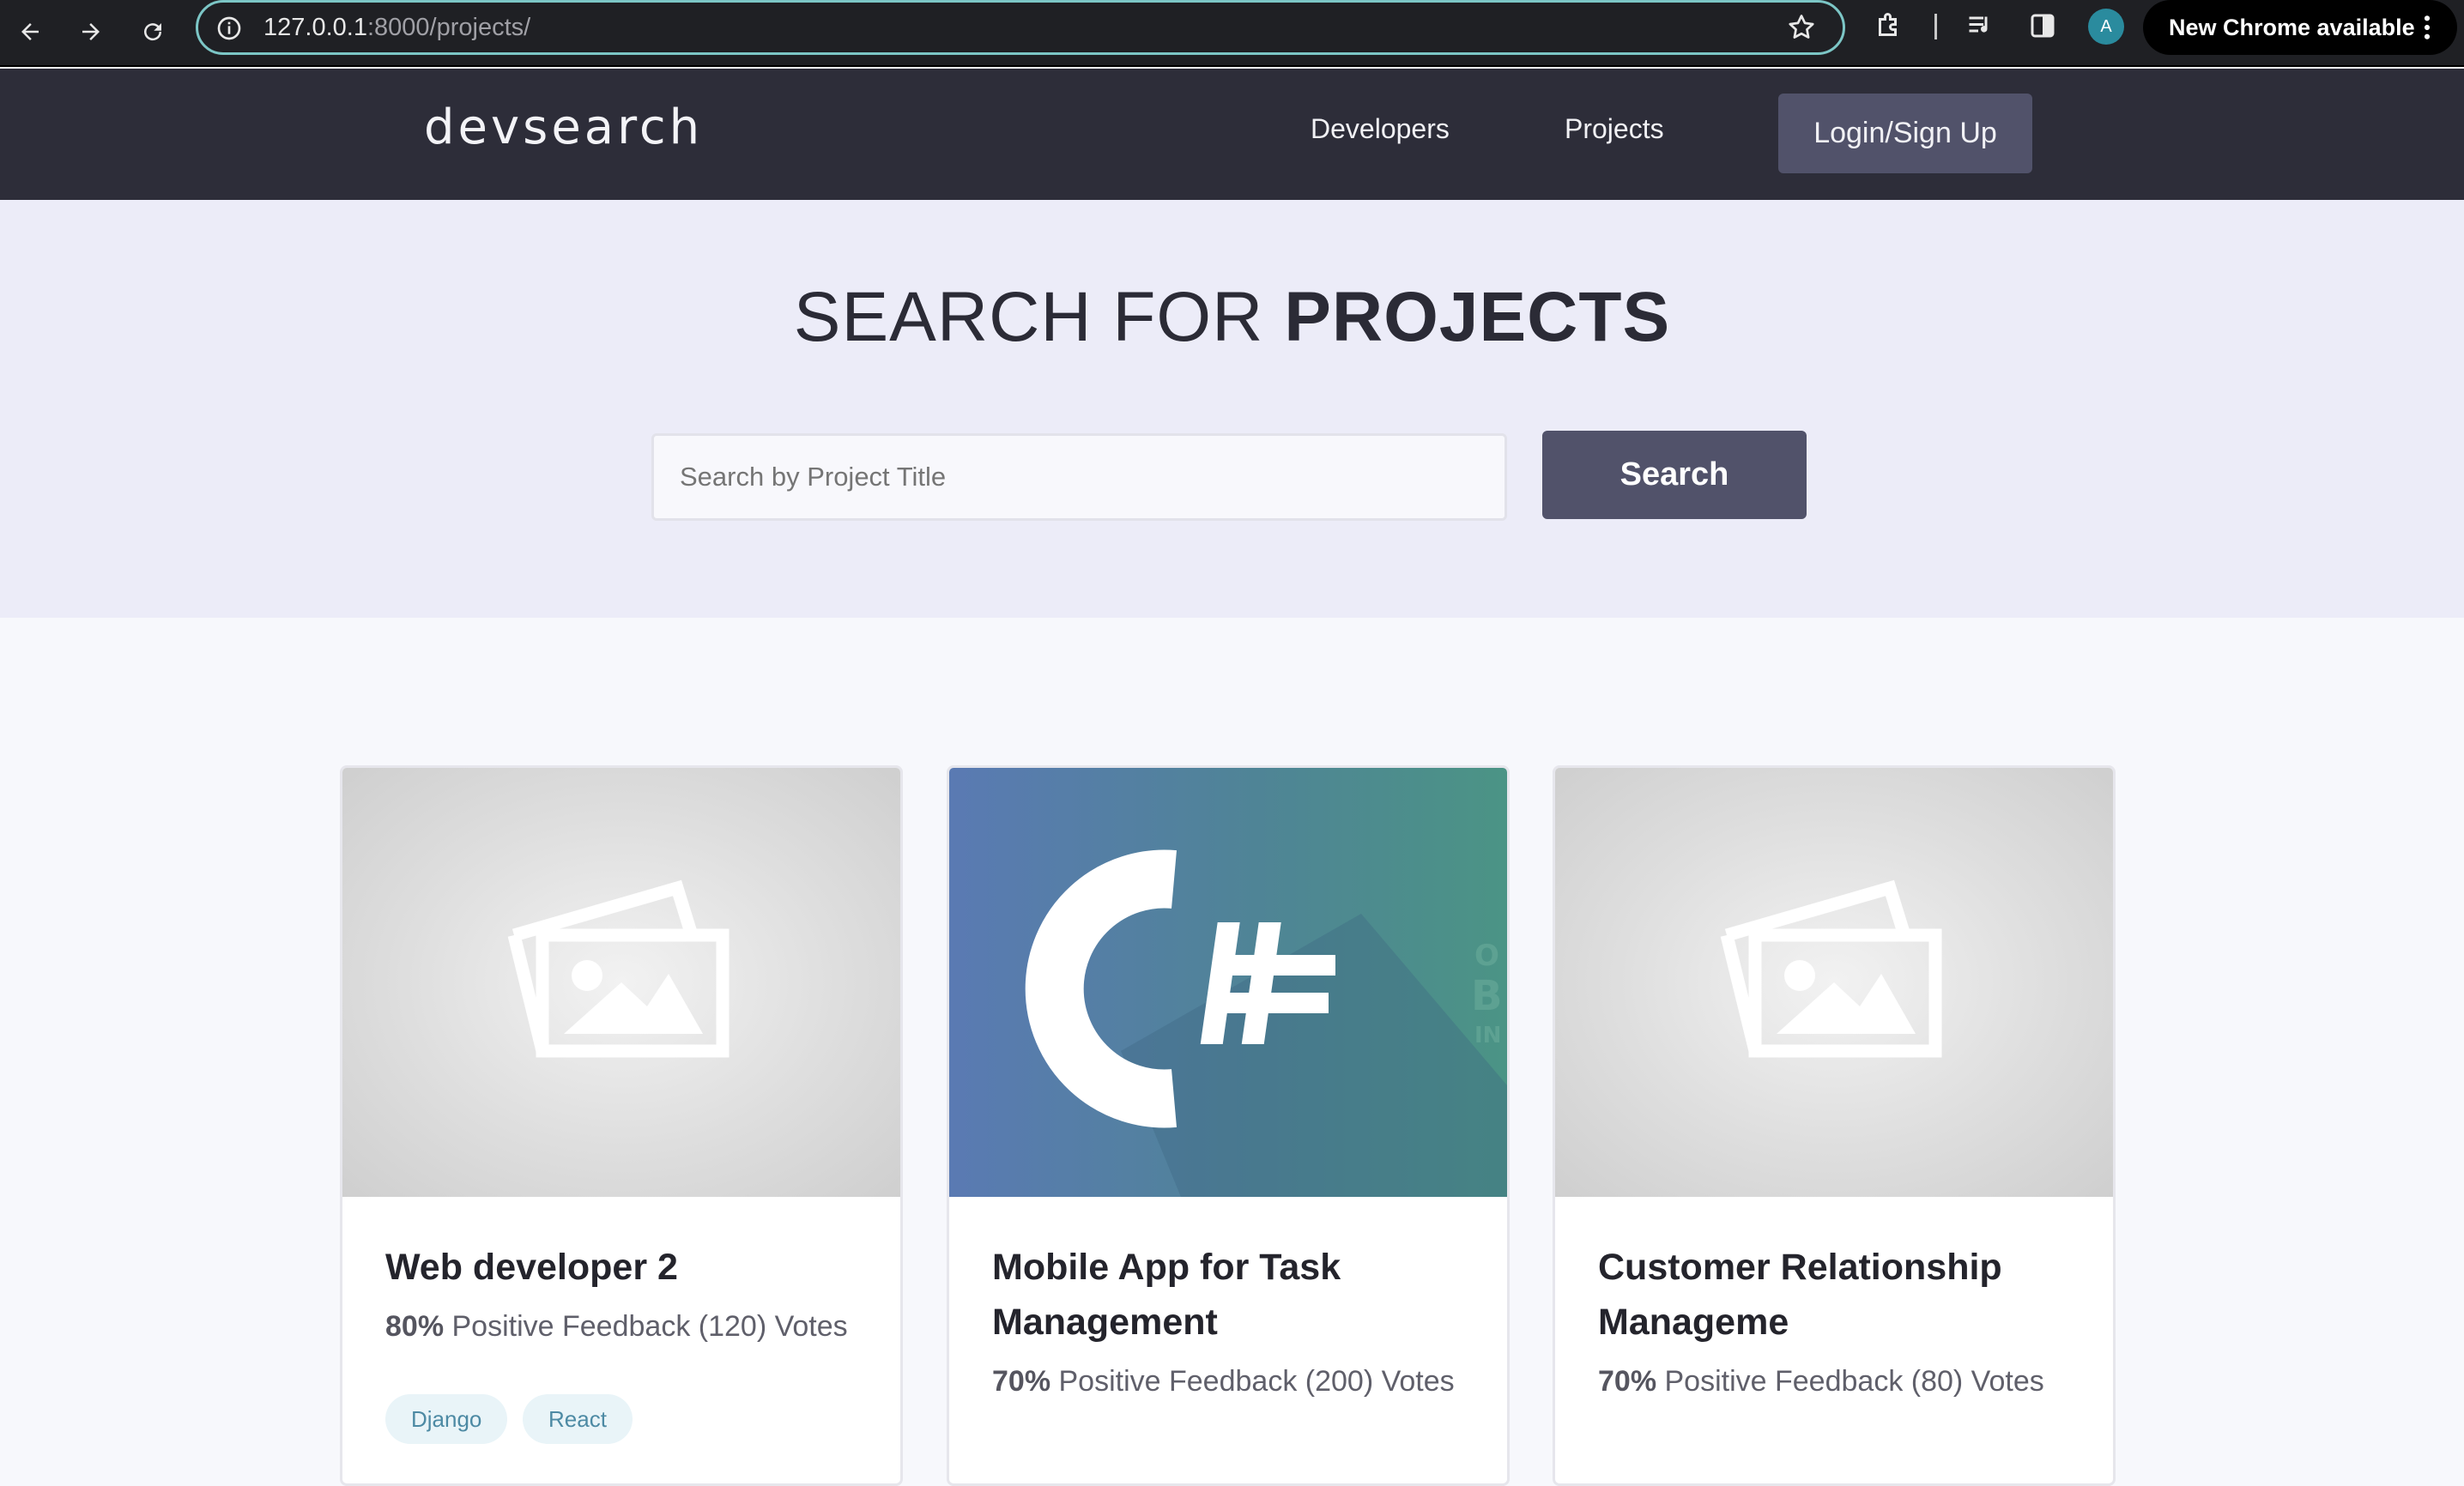  I want to click on project-feedback: 70% Positive Feedback (200) Votes, so click(1223, 1381).